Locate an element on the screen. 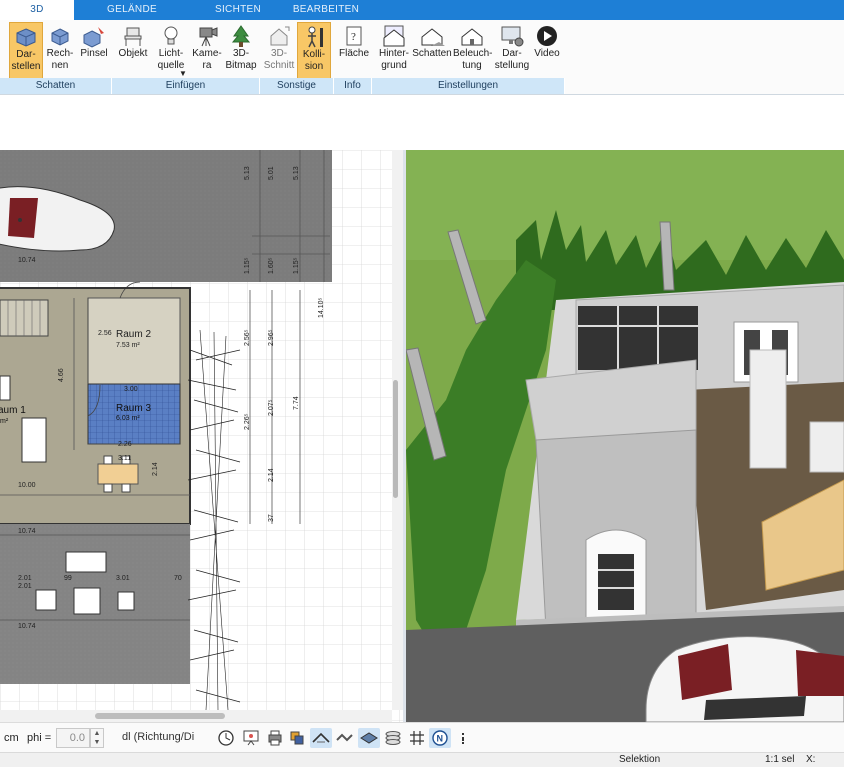  north-arrow-icon: N is located at coordinates (440, 738).